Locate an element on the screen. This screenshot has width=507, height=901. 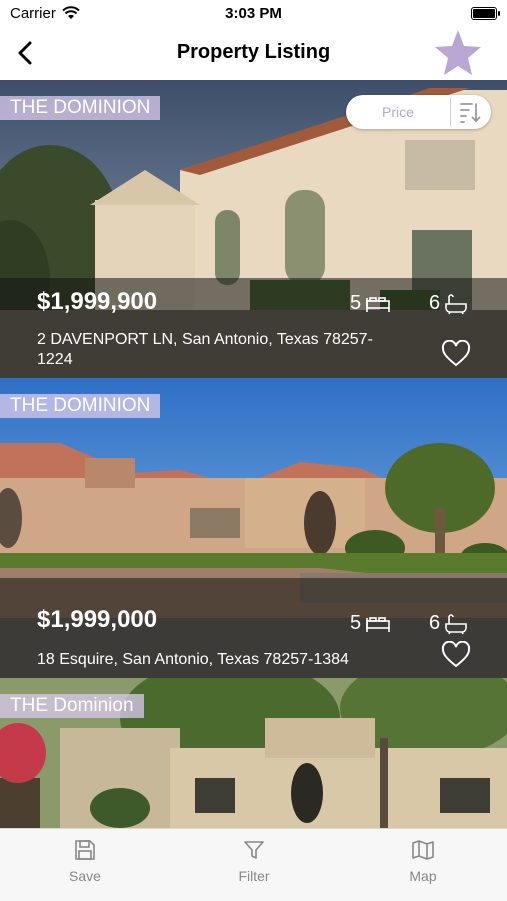
star-icon is located at coordinates (458, 53).